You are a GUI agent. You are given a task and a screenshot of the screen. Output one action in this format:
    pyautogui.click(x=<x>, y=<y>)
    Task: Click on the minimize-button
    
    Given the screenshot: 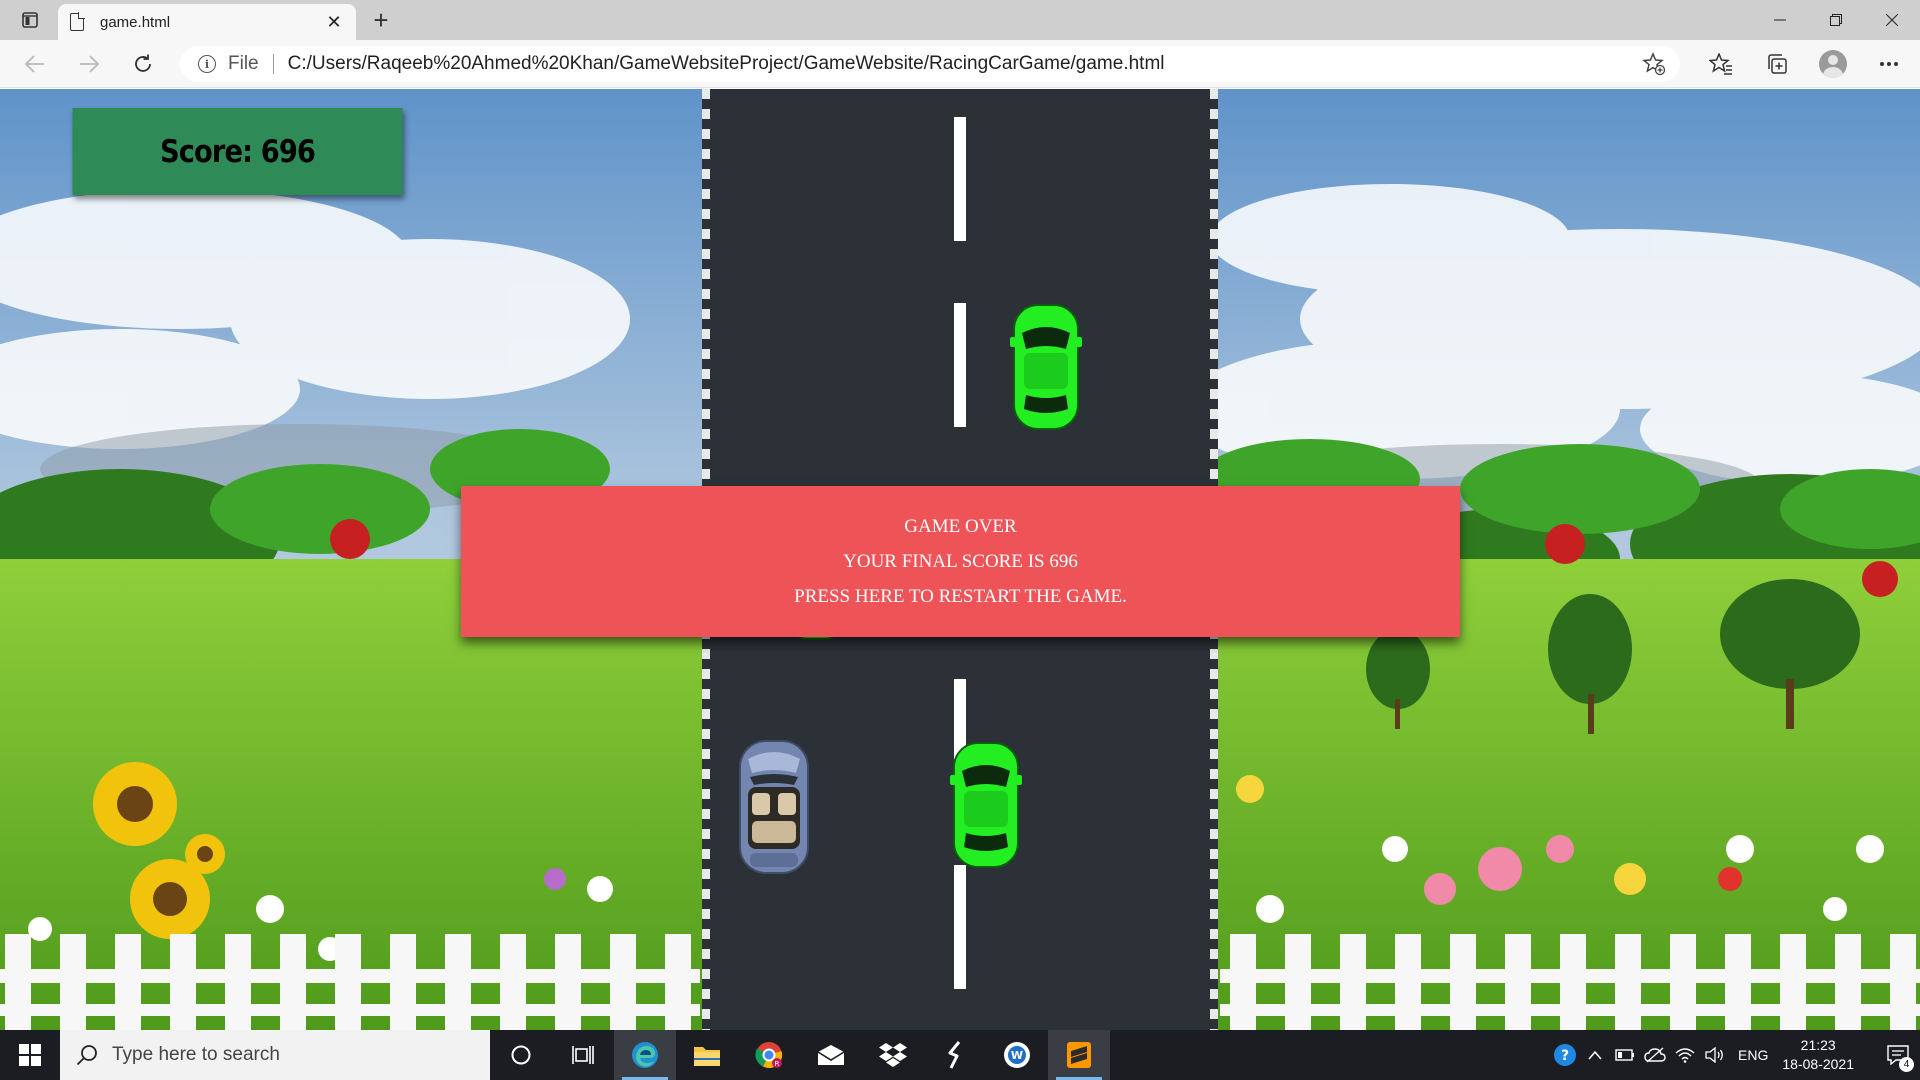 What is the action you would take?
    pyautogui.click(x=1780, y=20)
    